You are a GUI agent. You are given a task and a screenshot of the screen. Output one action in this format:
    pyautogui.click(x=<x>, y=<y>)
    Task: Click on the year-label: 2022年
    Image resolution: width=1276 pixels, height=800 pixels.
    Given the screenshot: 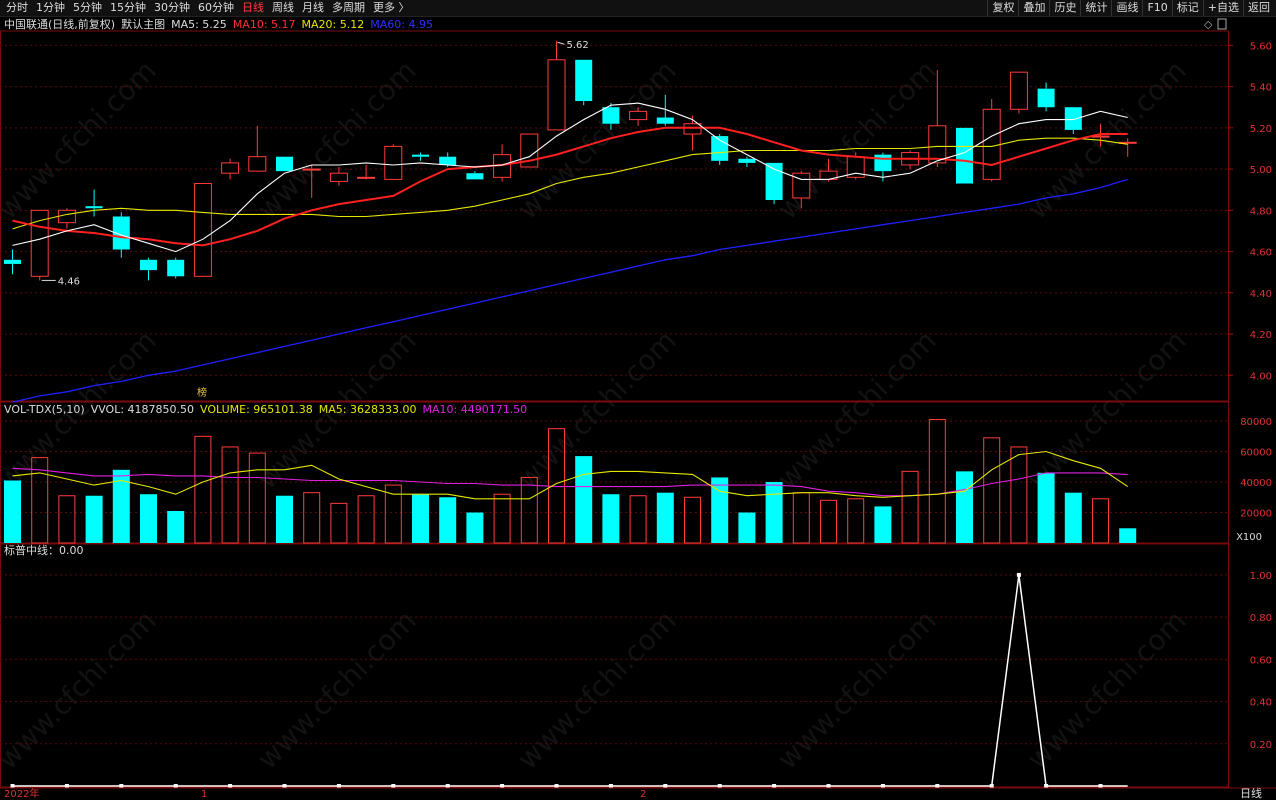 What is the action you would take?
    pyautogui.click(x=21, y=793)
    